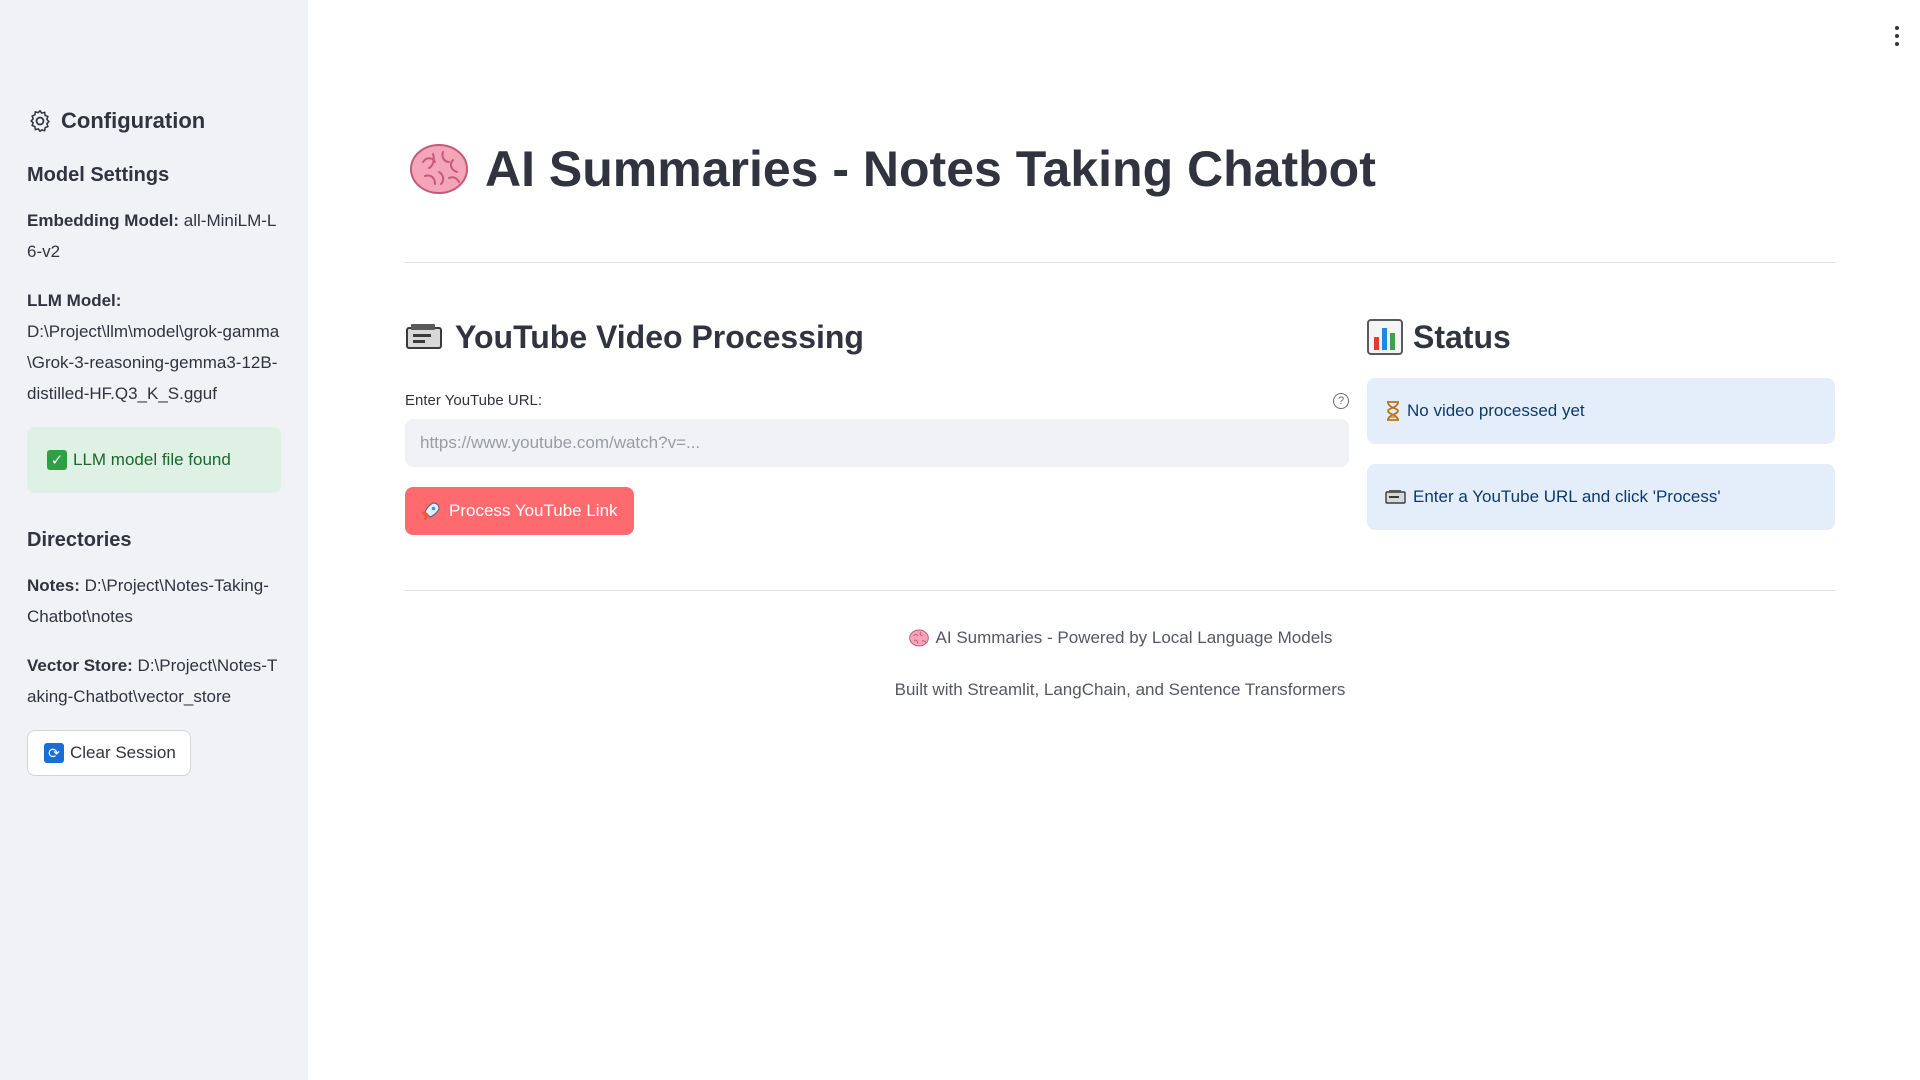 This screenshot has width=1920, height=1080. Describe the element at coordinates (133, 120) in the screenshot. I see `sidebar-title-text: Configuration` at that location.